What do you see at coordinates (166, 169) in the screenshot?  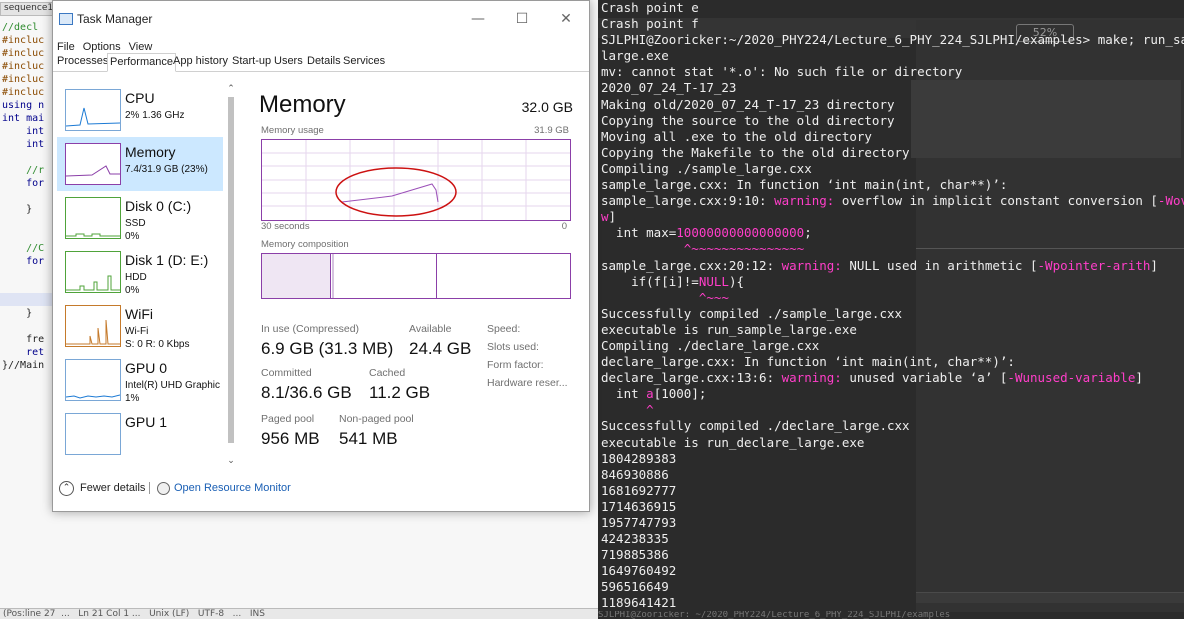 I see `sidebar-item-stat: 7.4/31.9 GB (23%)` at bounding box center [166, 169].